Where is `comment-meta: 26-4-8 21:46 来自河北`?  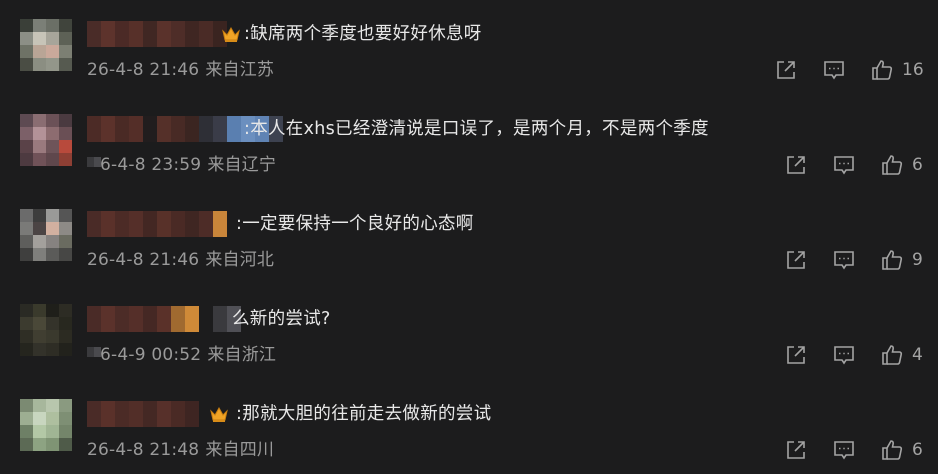 comment-meta: 26-4-8 21:46 来自河北 is located at coordinates (180, 260).